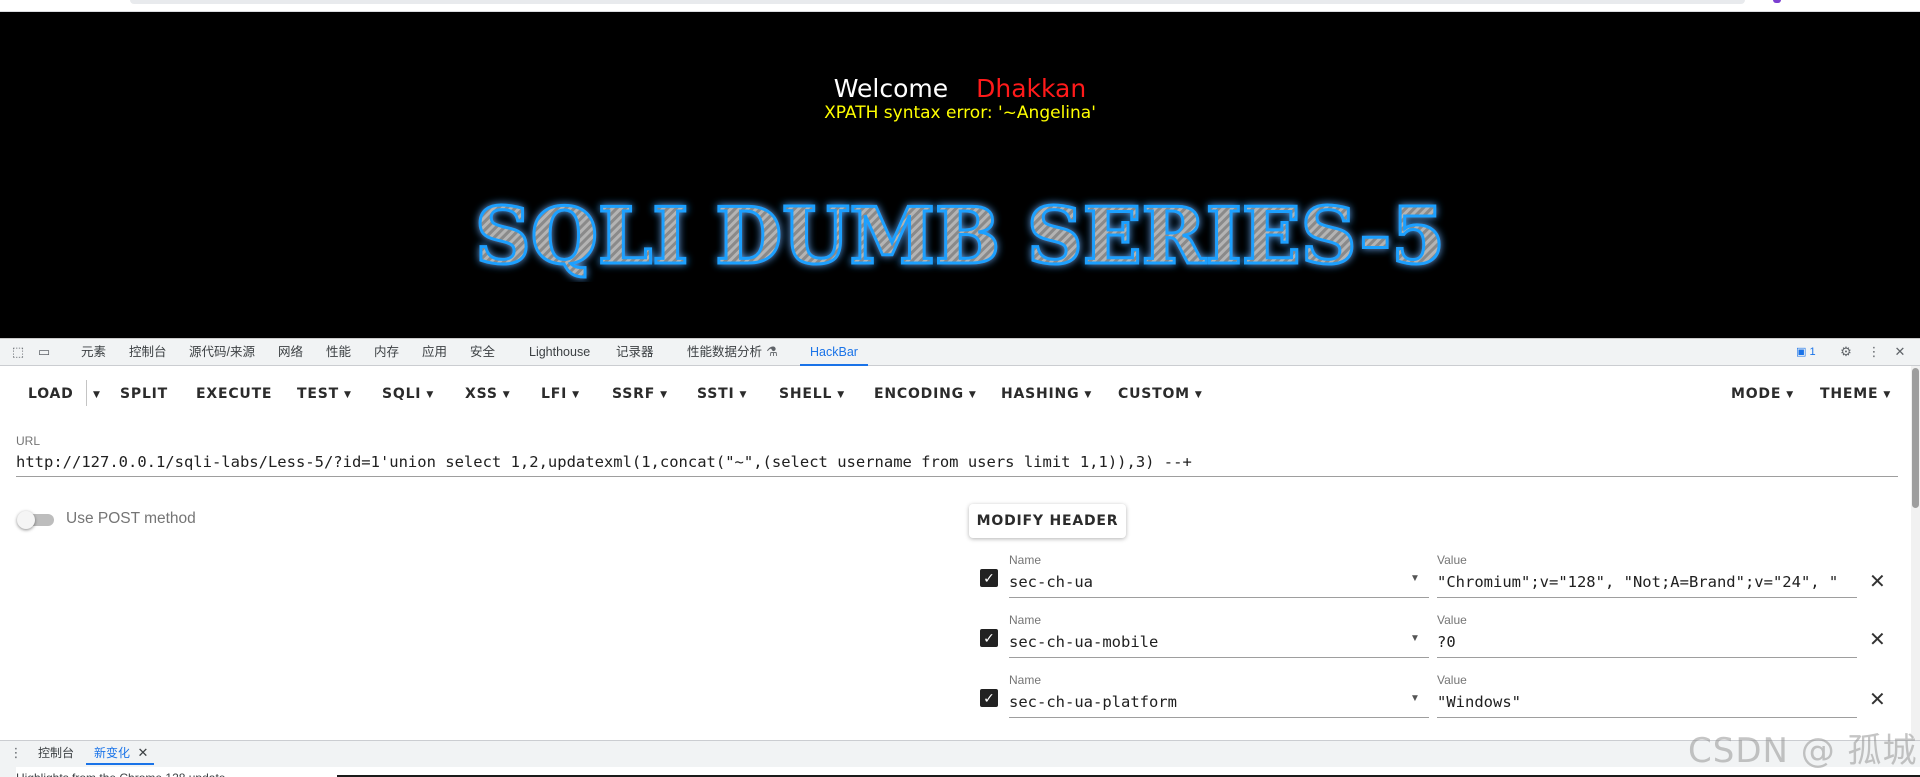  Describe the element at coordinates (144, 394) in the screenshot. I see `split-button: SPLIT` at that location.